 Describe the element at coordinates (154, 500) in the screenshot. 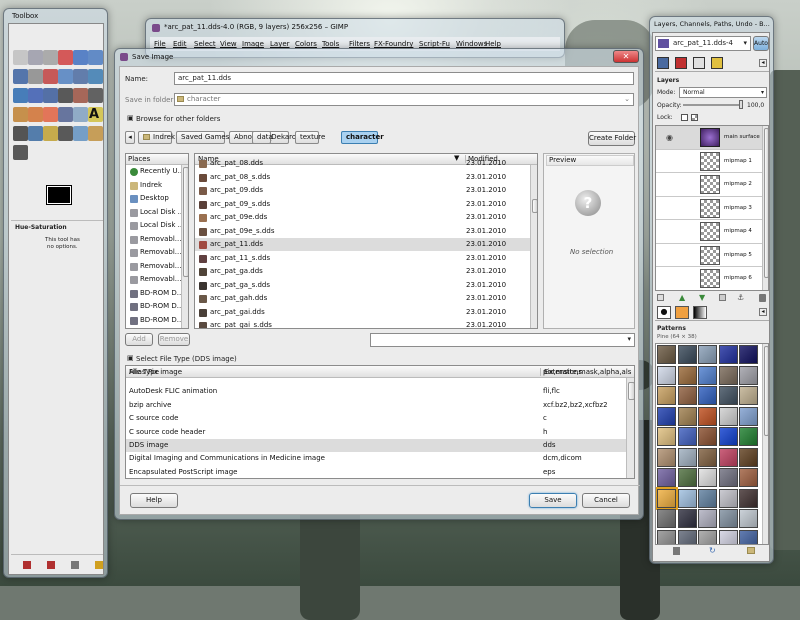

I see `help-button: Help` at that location.